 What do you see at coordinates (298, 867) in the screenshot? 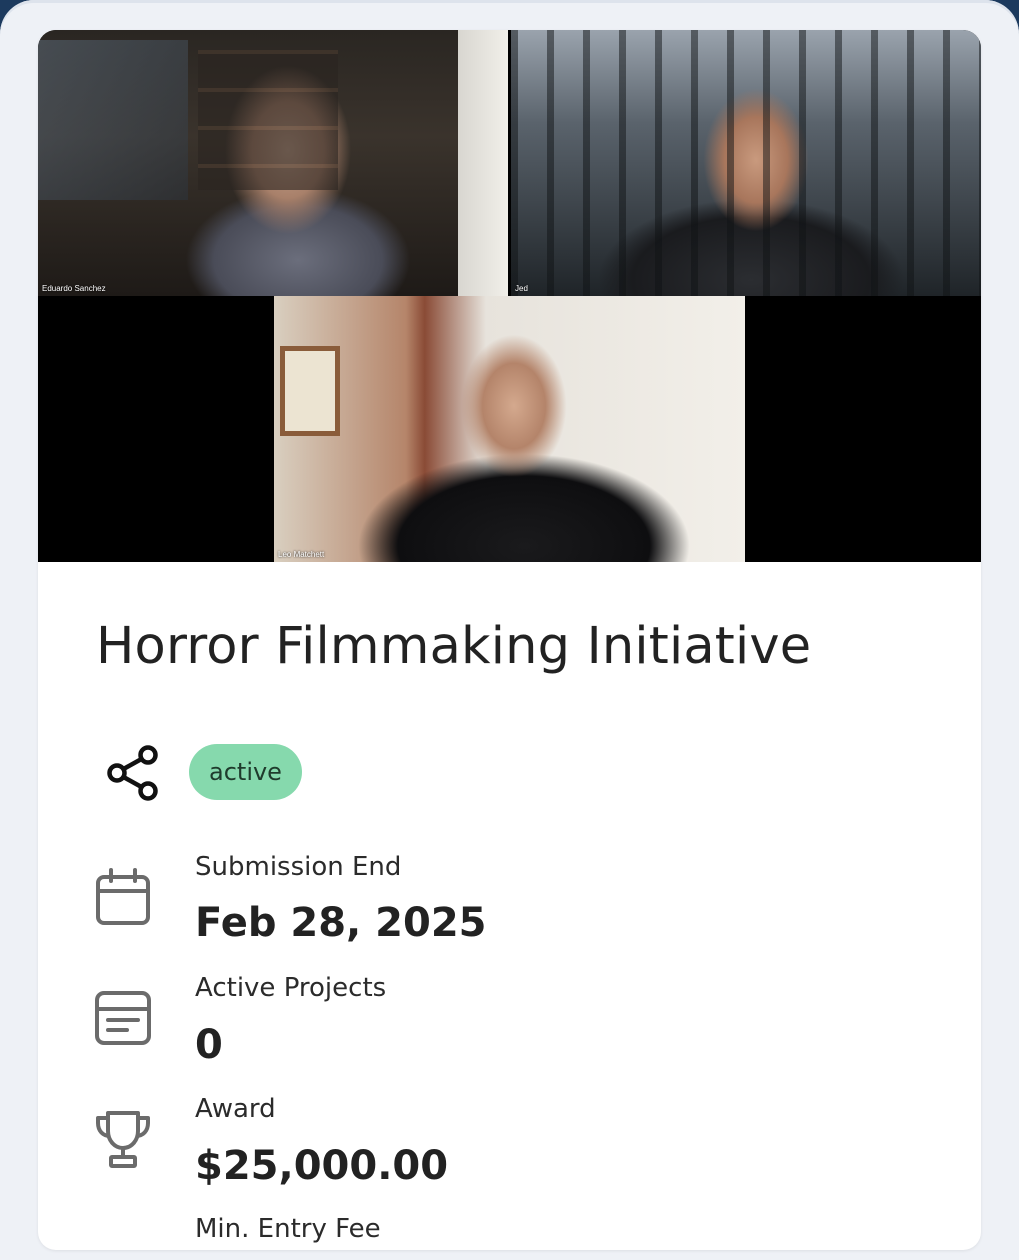
I see `submission-end-label: Submission End` at bounding box center [298, 867].